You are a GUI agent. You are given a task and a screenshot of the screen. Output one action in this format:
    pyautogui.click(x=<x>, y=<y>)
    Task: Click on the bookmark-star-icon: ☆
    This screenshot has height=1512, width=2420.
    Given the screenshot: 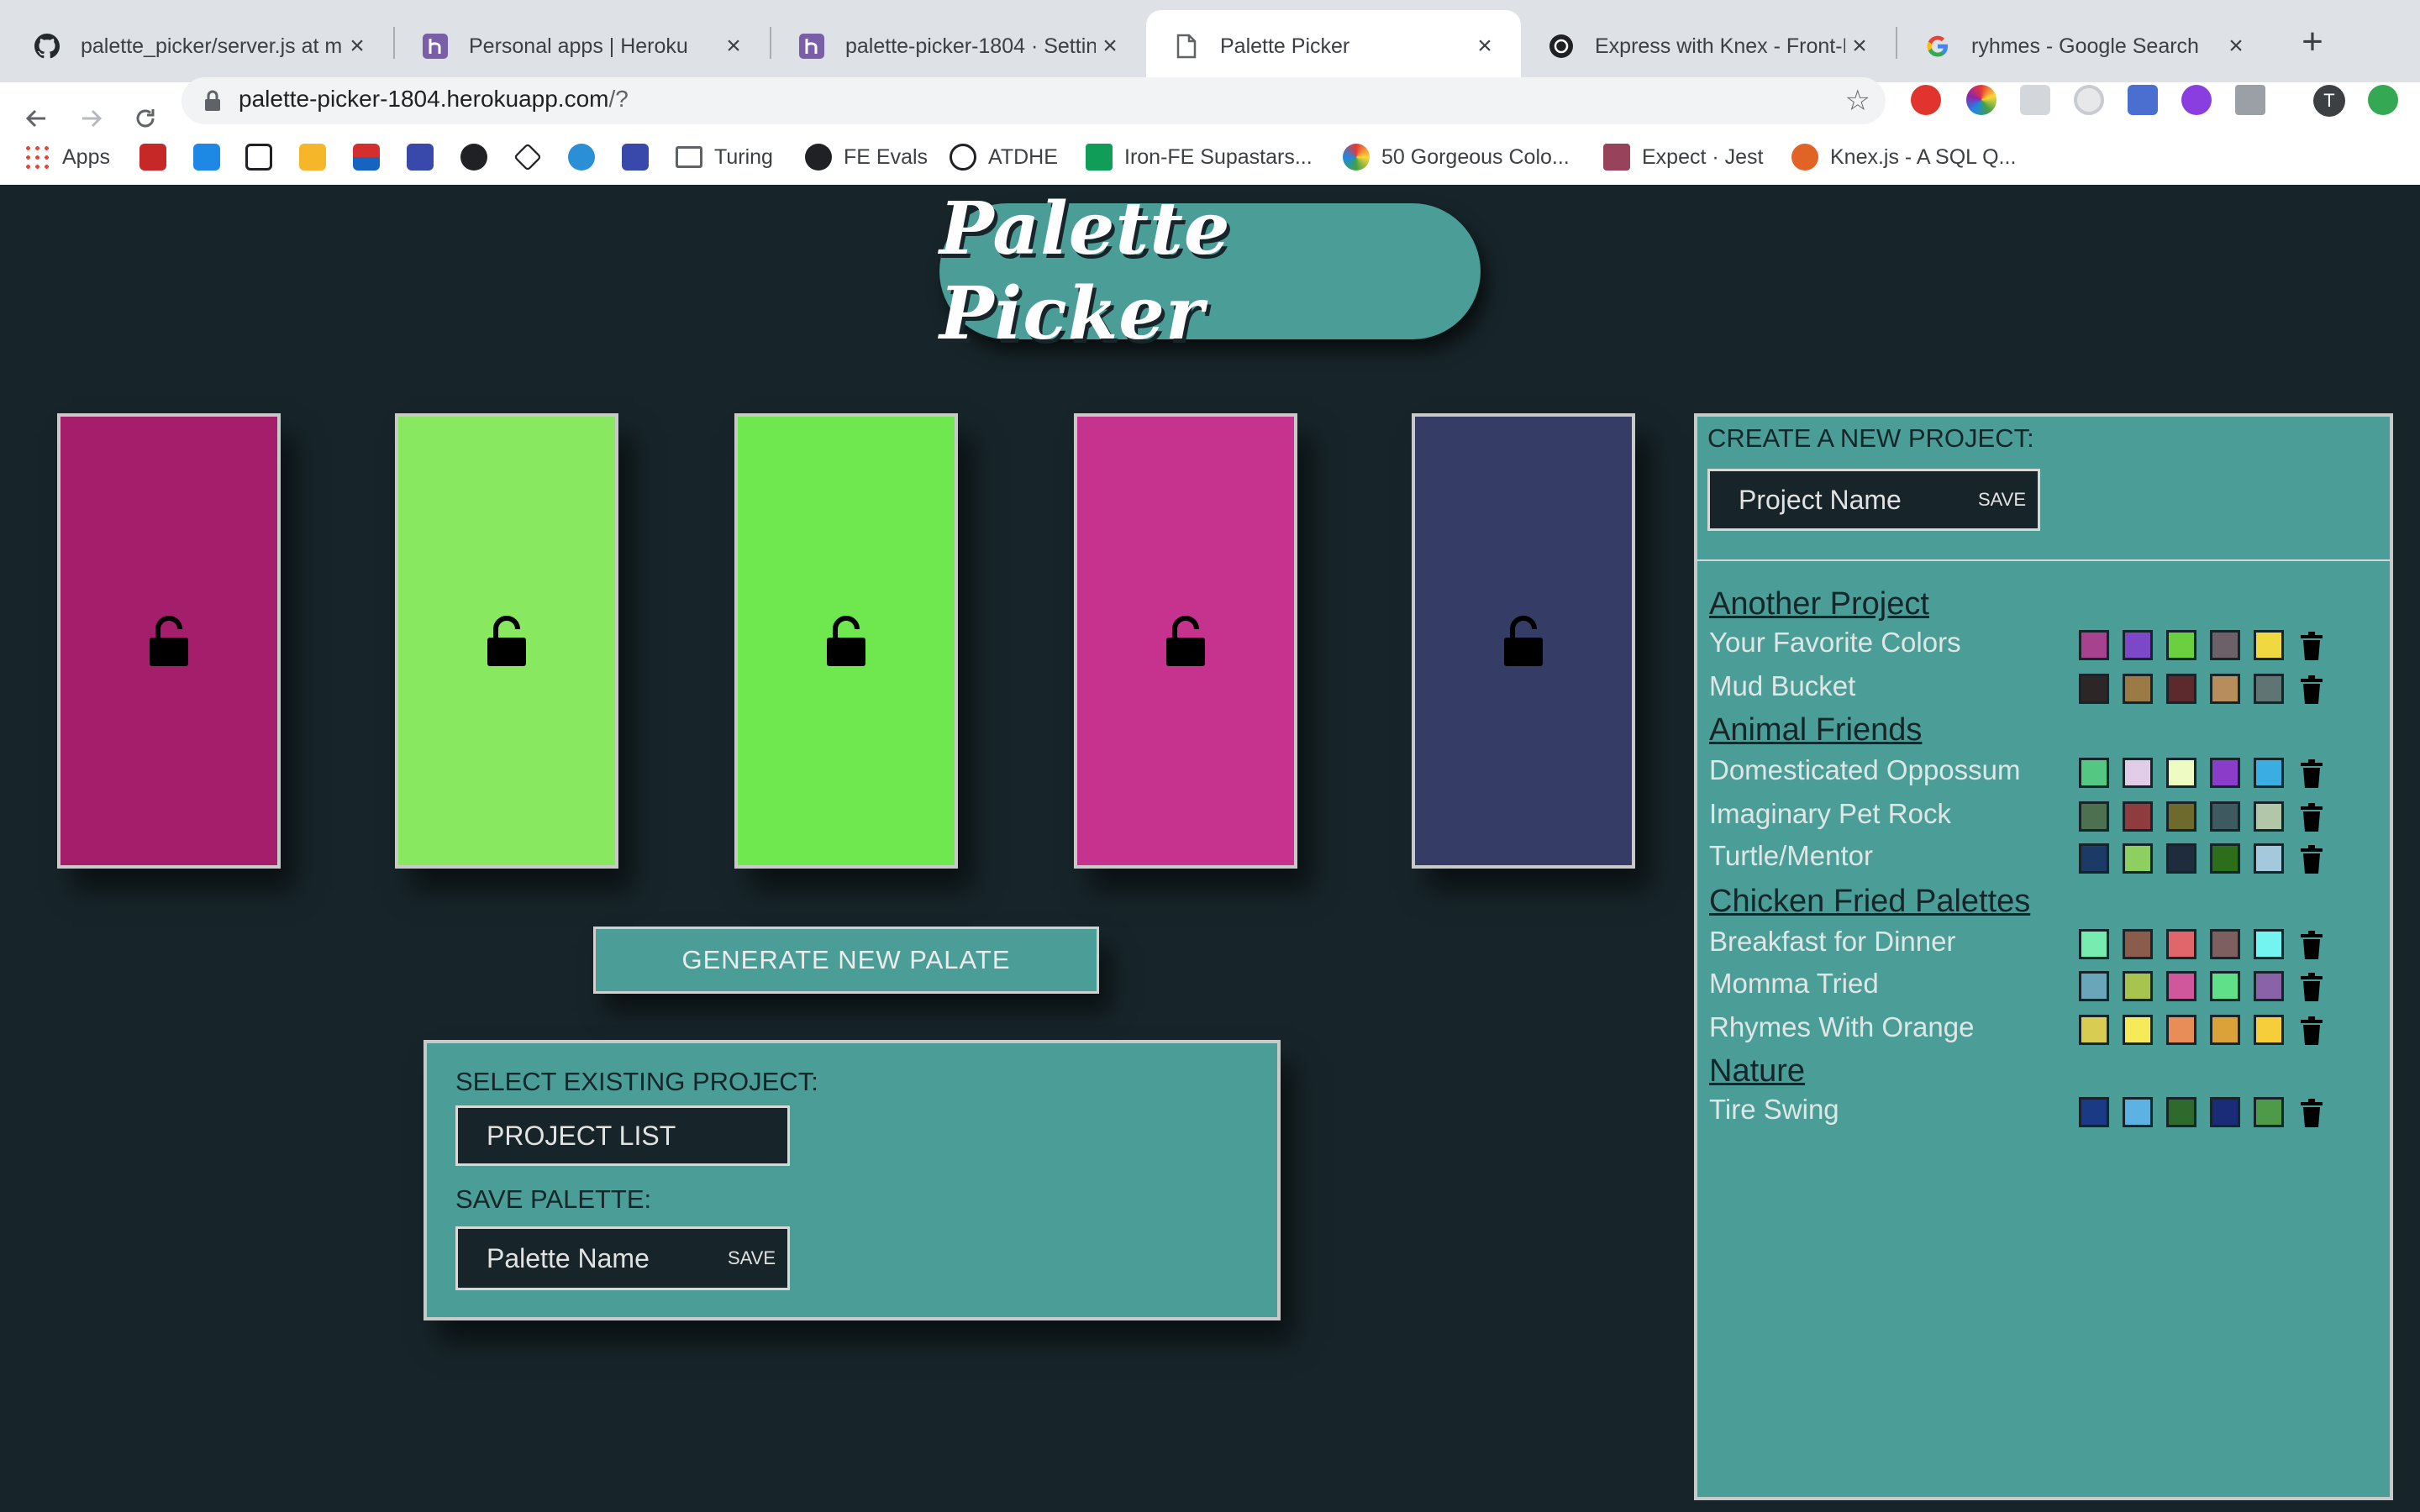 What is the action you would take?
    pyautogui.click(x=1858, y=101)
    